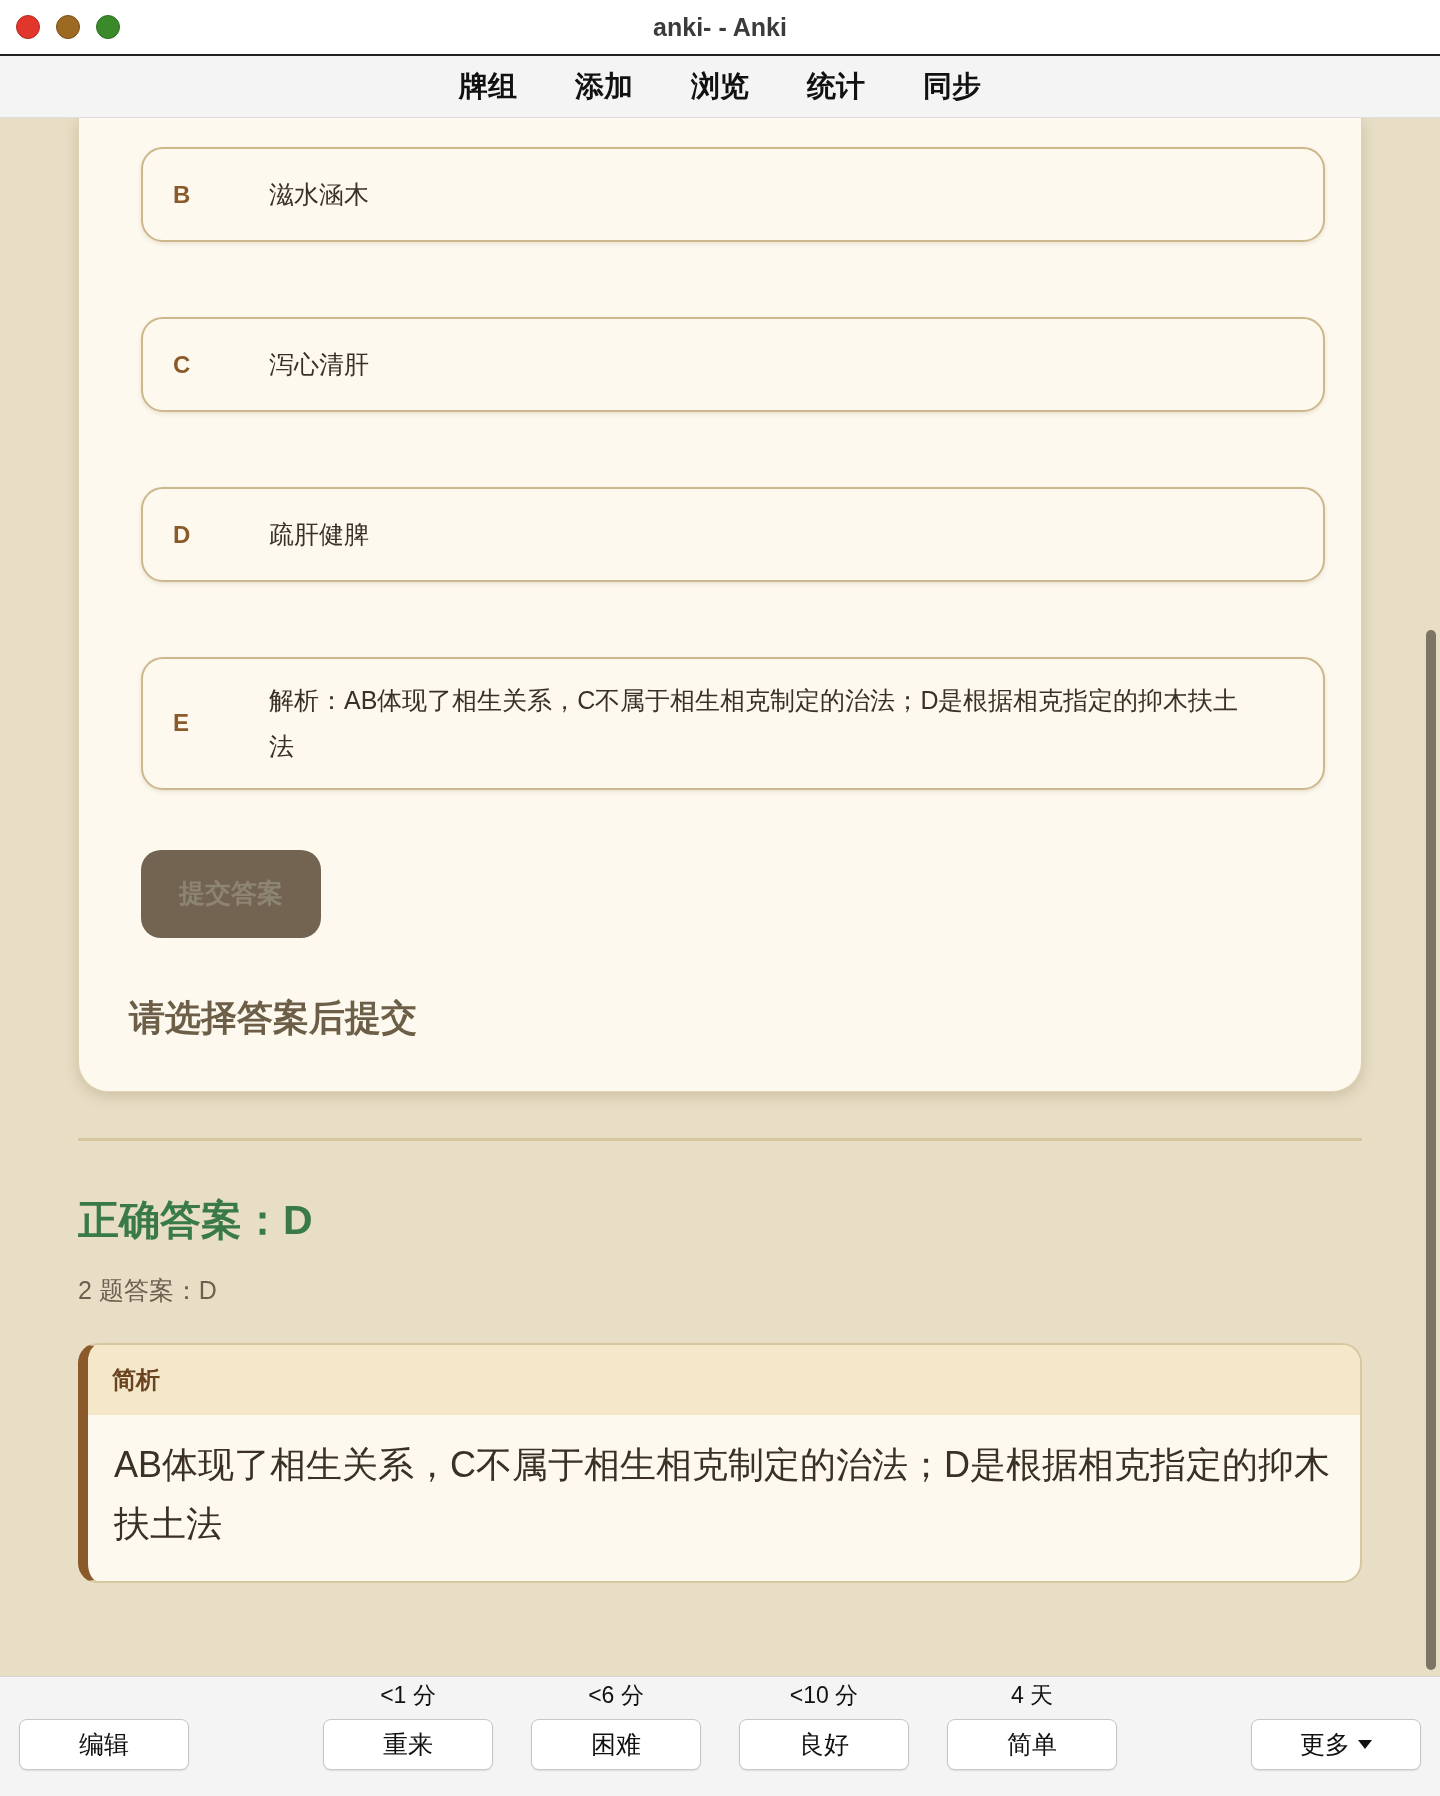 The height and width of the screenshot is (1796, 1440). Describe the element at coordinates (616, 1744) in the screenshot. I see `answer-button: 困难` at that location.